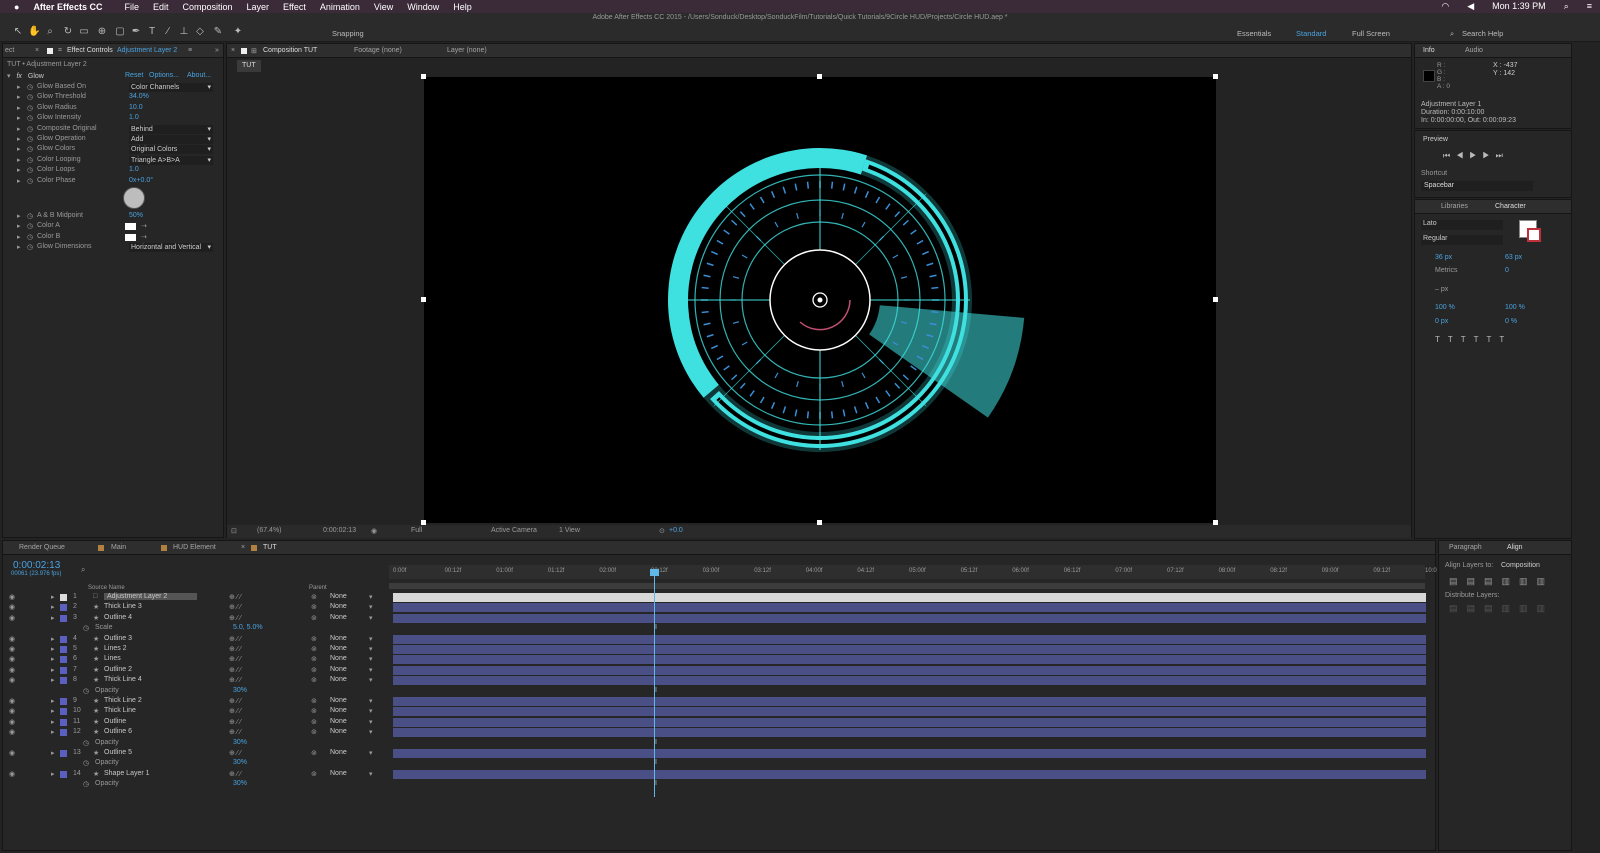  What do you see at coordinates (1443, 257) in the screenshot?
I see `font-size-value: 36 px` at bounding box center [1443, 257].